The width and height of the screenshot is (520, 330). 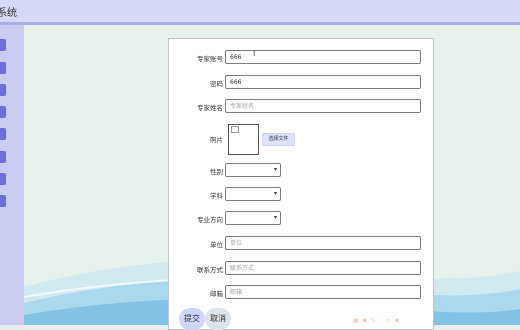 What do you see at coordinates (210, 270) in the screenshot?
I see `contact-label: 联系方式` at bounding box center [210, 270].